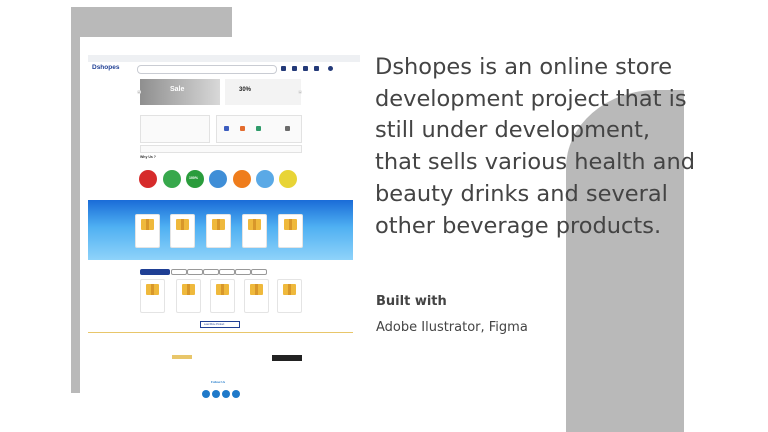 Image resolution: width=768 pixels, height=432 pixels. I want to click on mock-tab-recommended, so click(155, 272).